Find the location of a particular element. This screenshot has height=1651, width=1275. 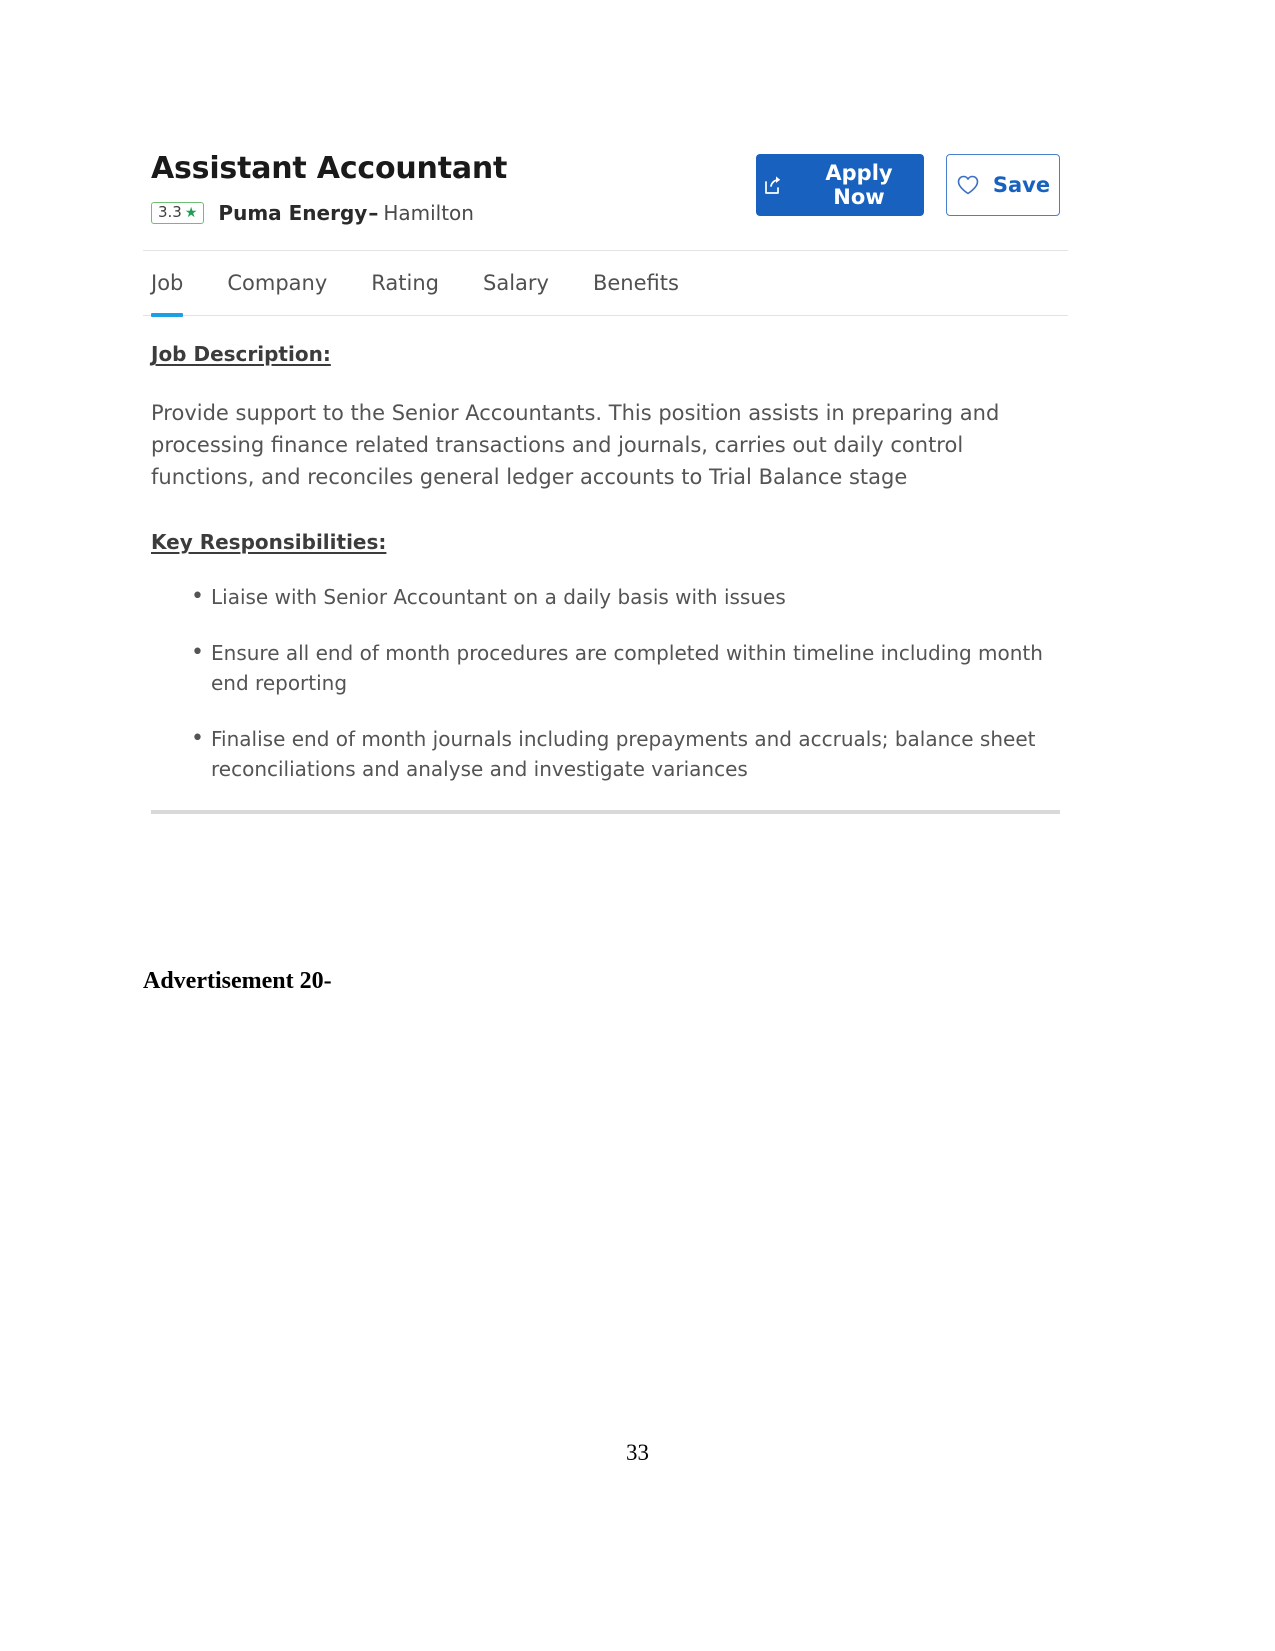

tab-rating-label: Rating is located at coordinates (405, 283).